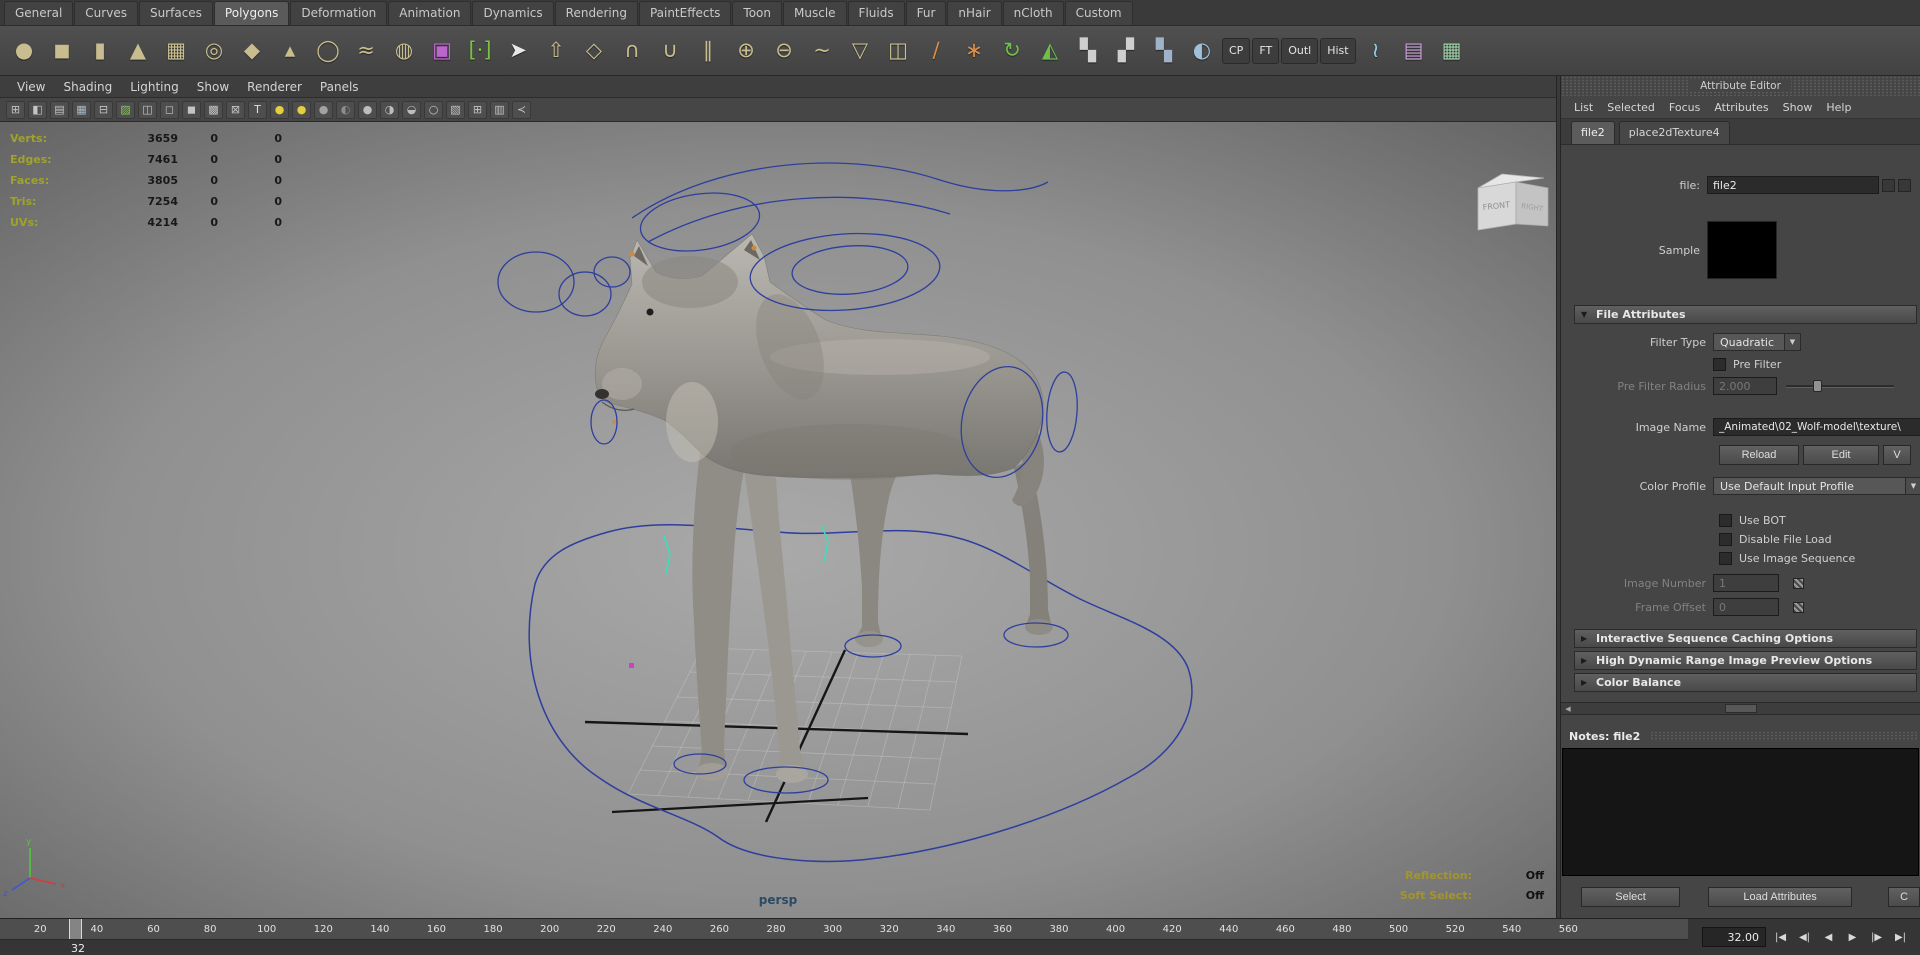  Describe the element at coordinates (1012, 51) in the screenshot. I see `spin-edge-icon: ↻` at that location.